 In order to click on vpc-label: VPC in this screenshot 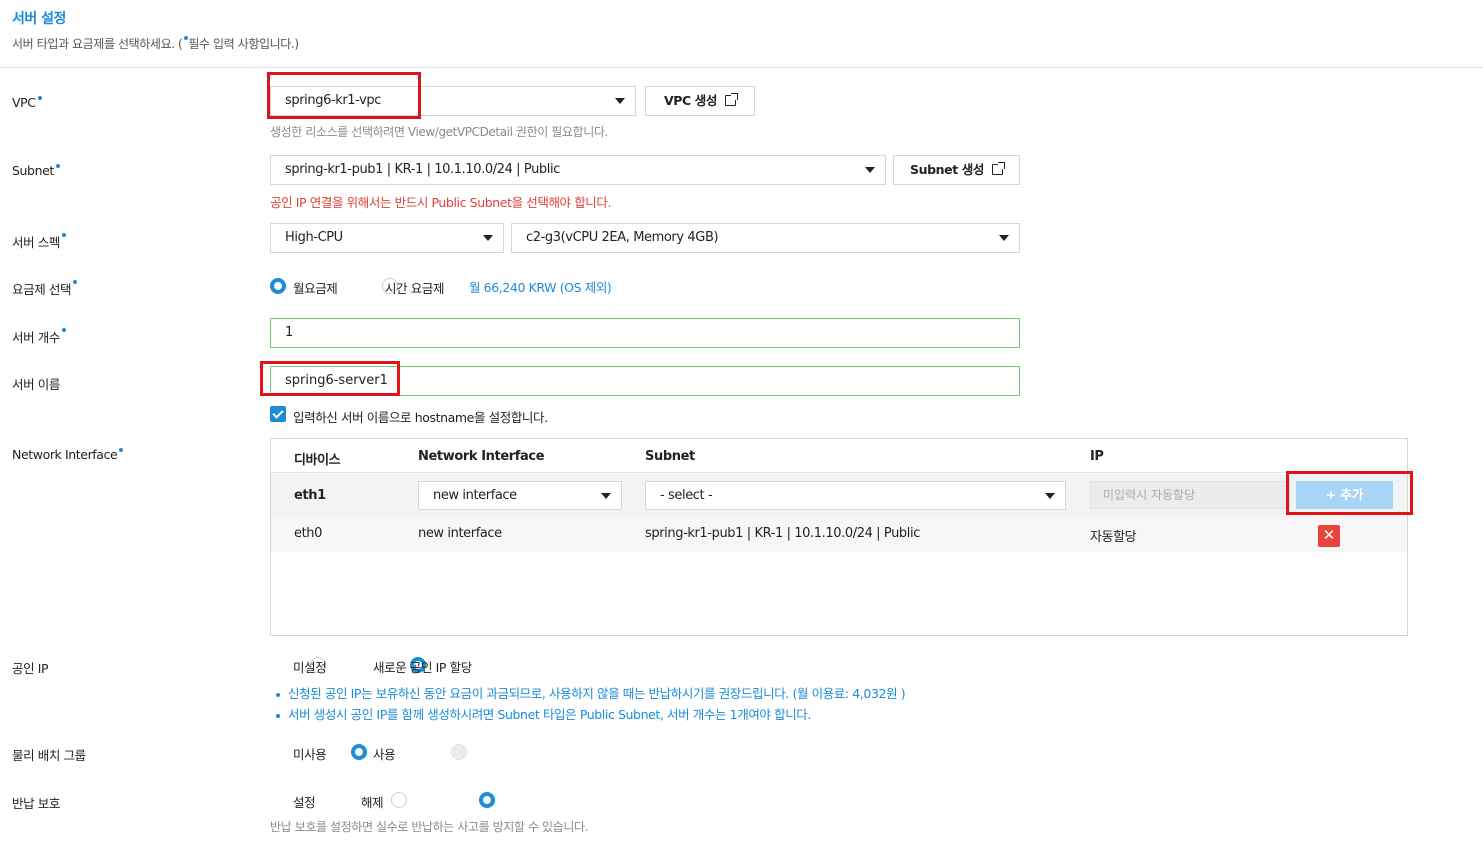, I will do `click(27, 102)`.